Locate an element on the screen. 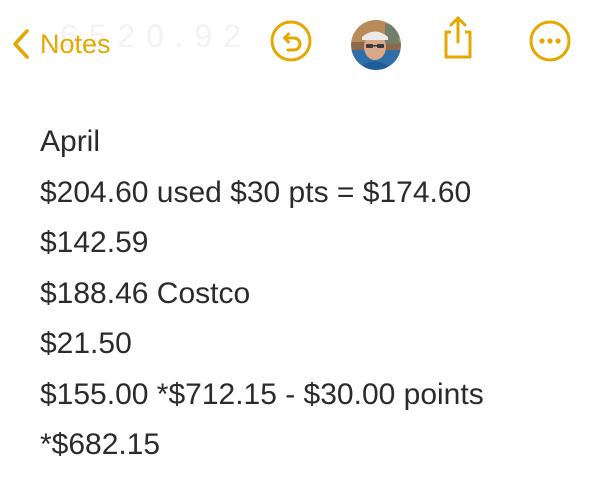 This screenshot has height=494, width=600. undo-icon is located at coordinates (291, 43).